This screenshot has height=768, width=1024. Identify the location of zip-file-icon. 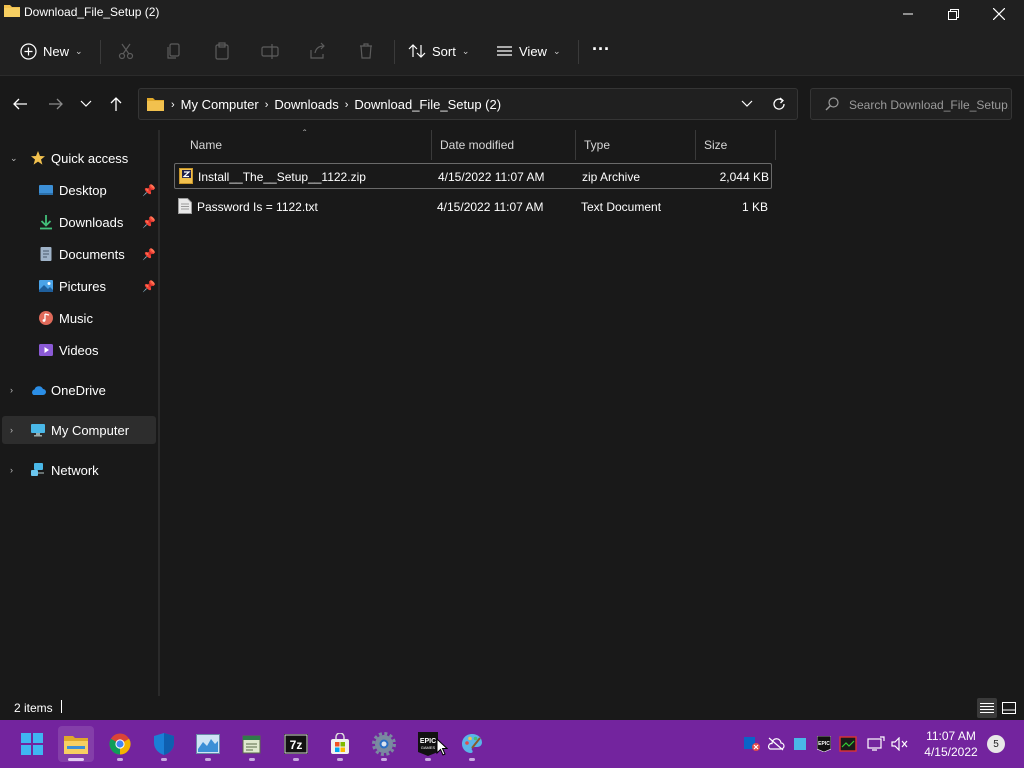
(186, 176).